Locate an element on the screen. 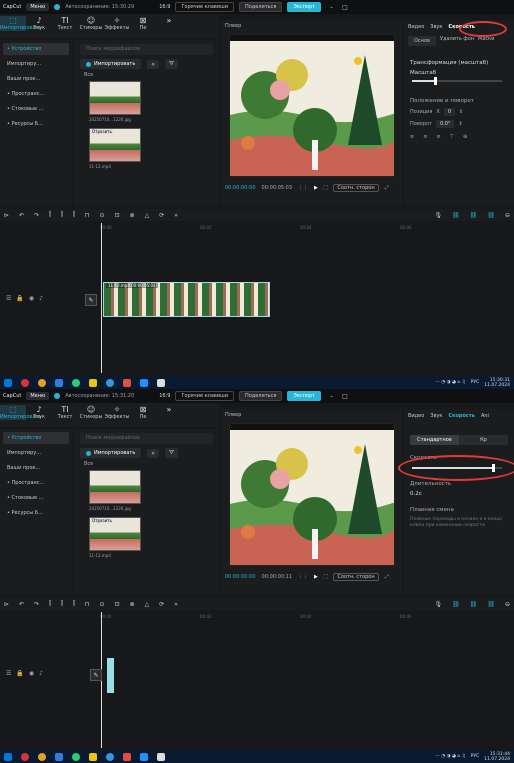  media-thumbnail: Отразить is located at coordinates (115, 534).